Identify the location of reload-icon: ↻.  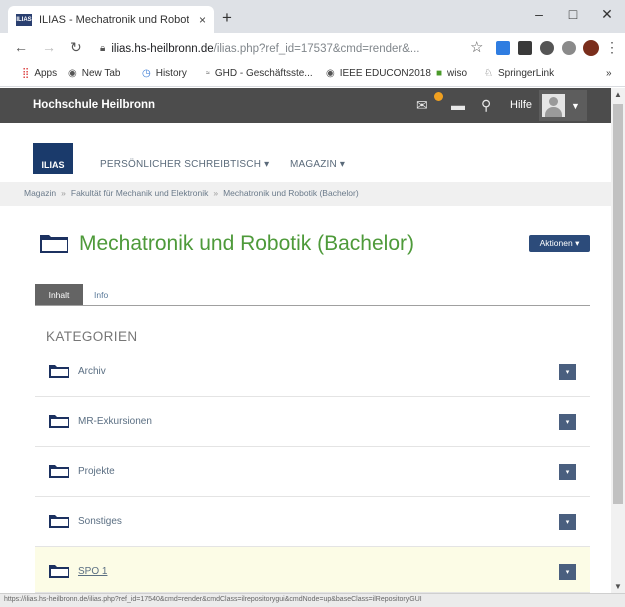
(76, 47).